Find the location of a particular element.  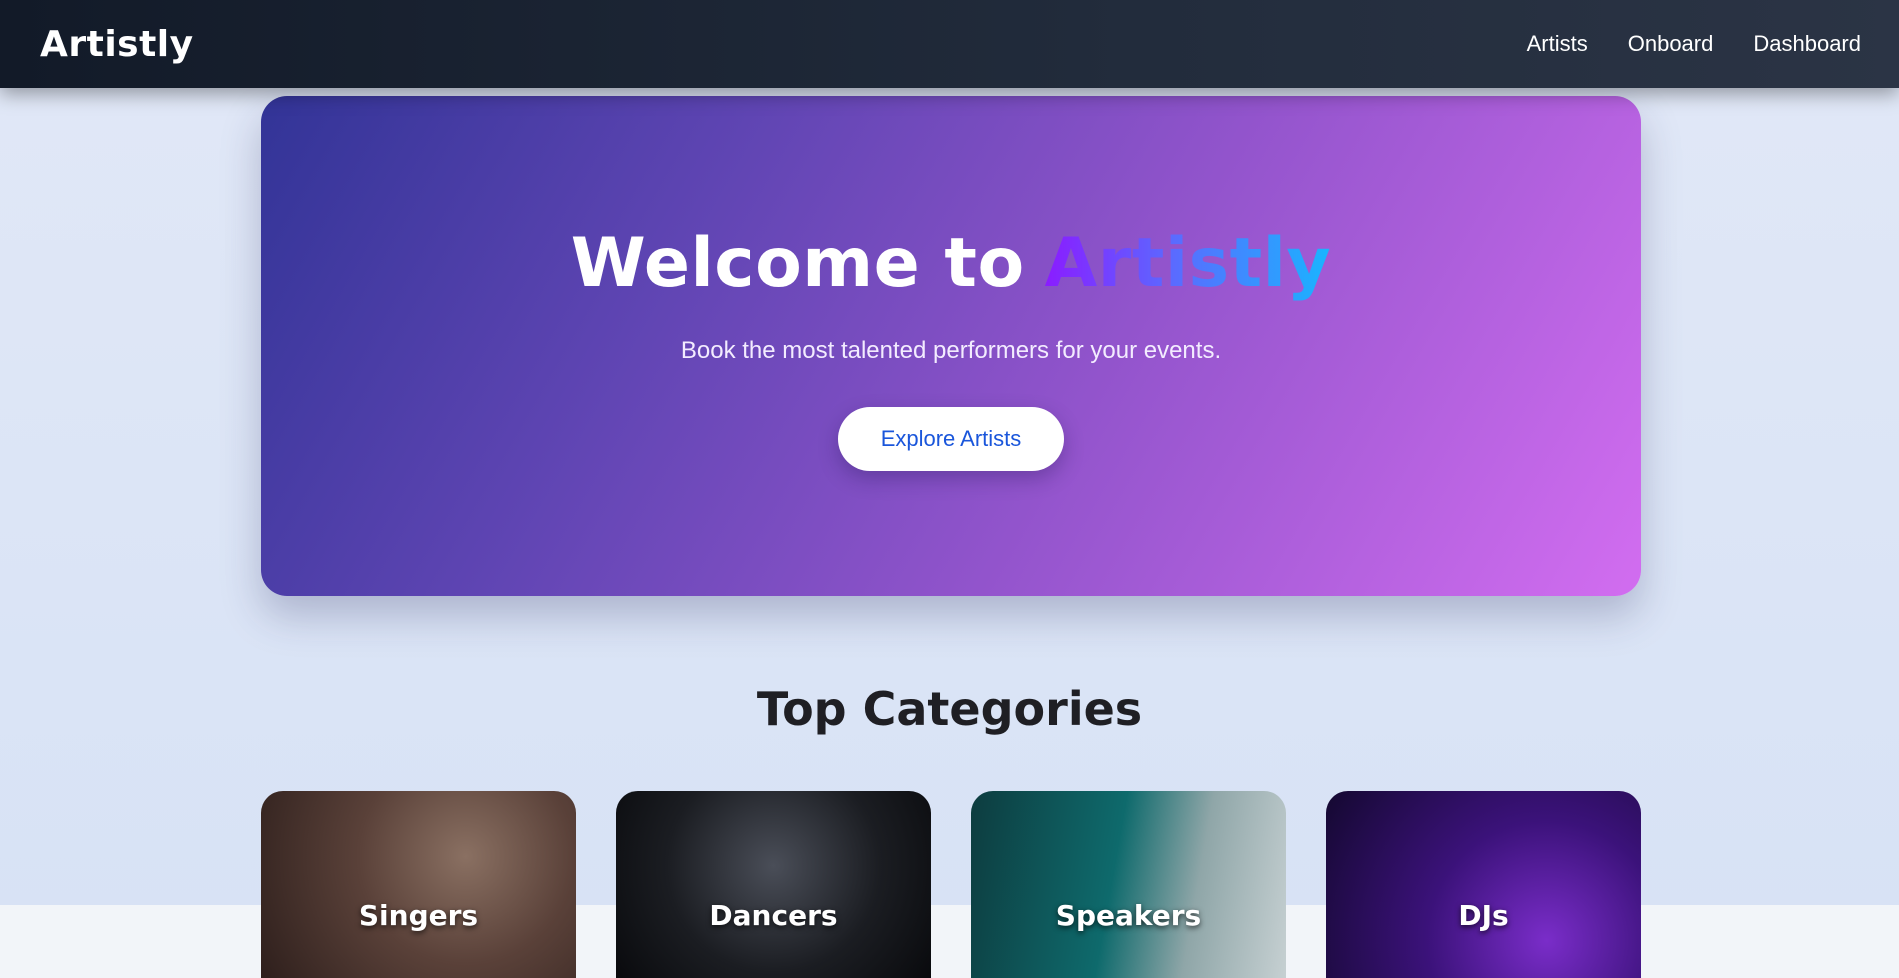

nav-link-artists: Artists is located at coordinates (1557, 44).